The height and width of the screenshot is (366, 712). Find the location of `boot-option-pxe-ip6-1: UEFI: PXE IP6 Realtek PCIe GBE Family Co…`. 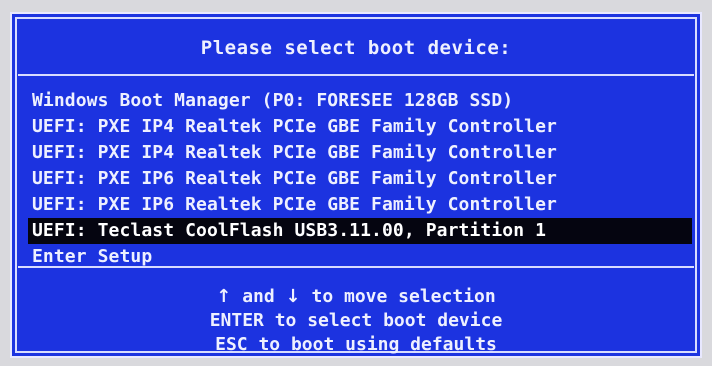

boot-option-pxe-ip6-1: UEFI: PXE IP6 Realtek PCIe GBE Family Co… is located at coordinates (360, 179).